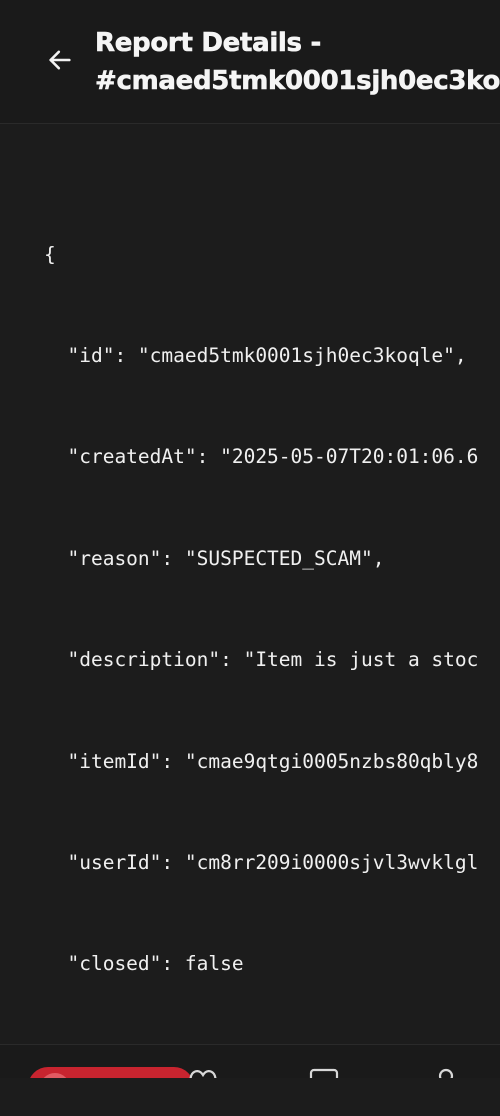 The height and width of the screenshot is (1116, 500). Describe the element at coordinates (50, 254) in the screenshot. I see `json-open-brace: {` at that location.